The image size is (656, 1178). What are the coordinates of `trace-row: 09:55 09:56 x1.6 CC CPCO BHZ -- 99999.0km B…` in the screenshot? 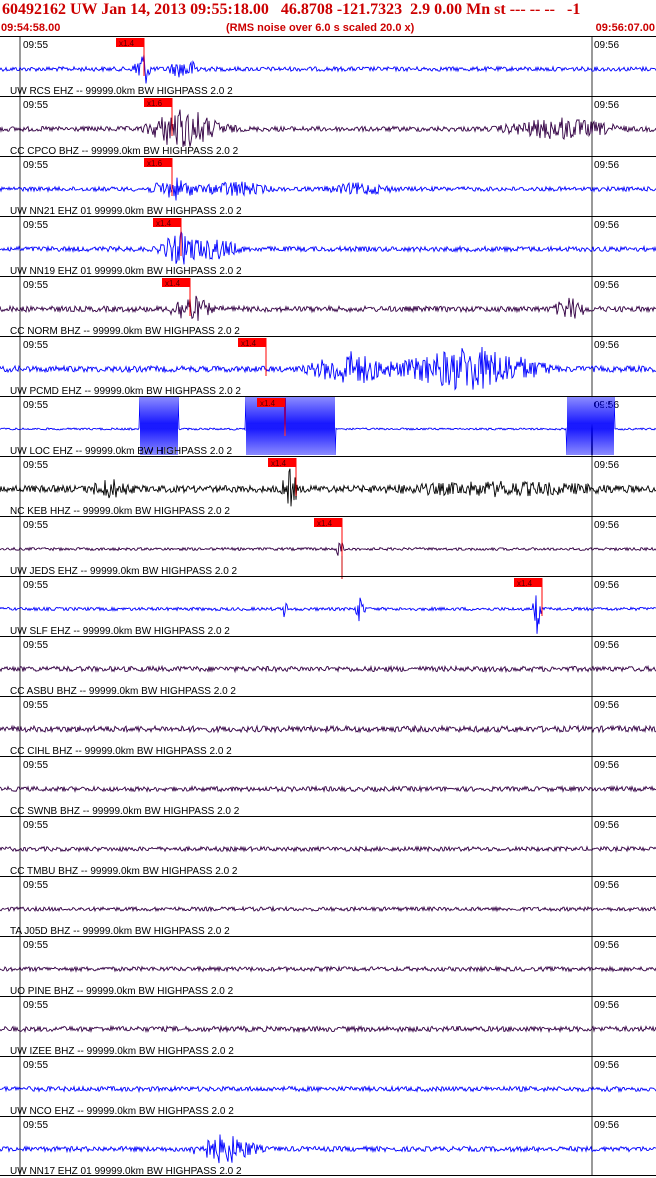 It's located at (328, 126).